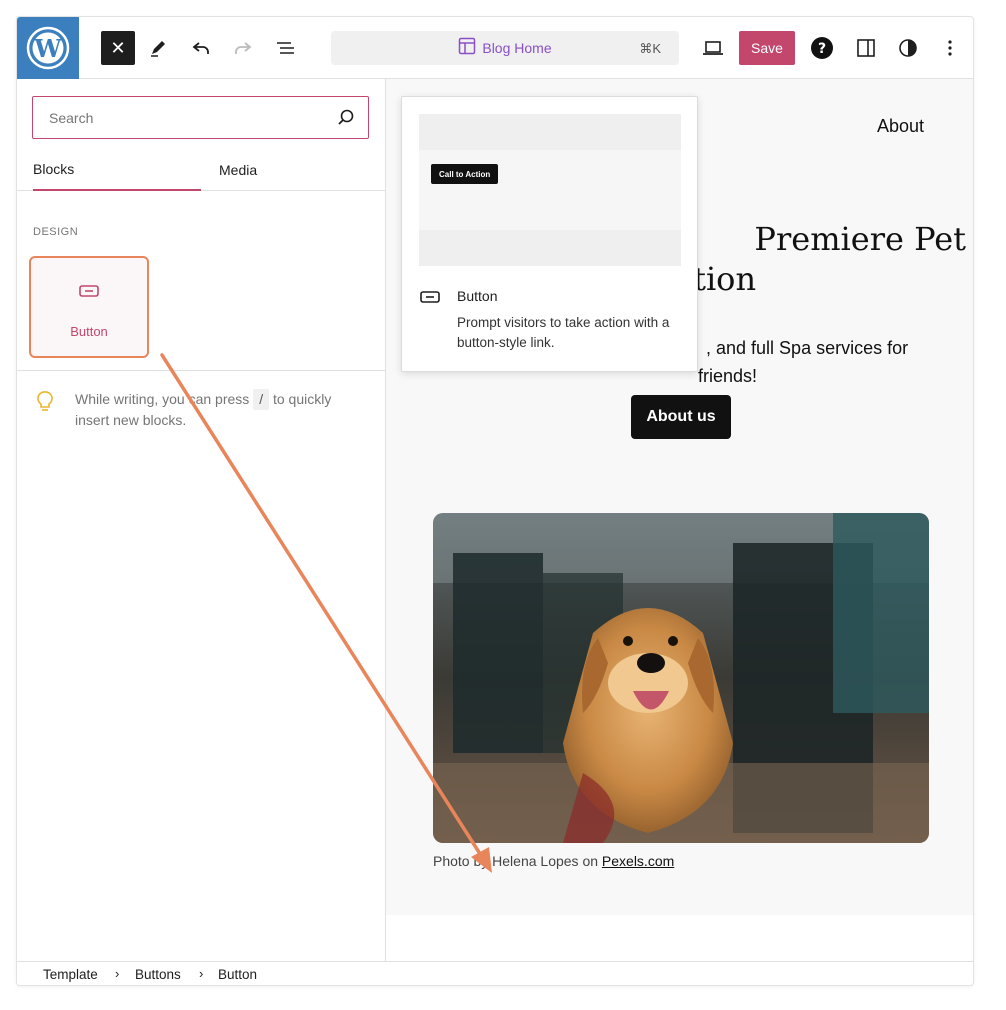 The height and width of the screenshot is (1010, 1006). I want to click on preview-title: Button, so click(477, 296).